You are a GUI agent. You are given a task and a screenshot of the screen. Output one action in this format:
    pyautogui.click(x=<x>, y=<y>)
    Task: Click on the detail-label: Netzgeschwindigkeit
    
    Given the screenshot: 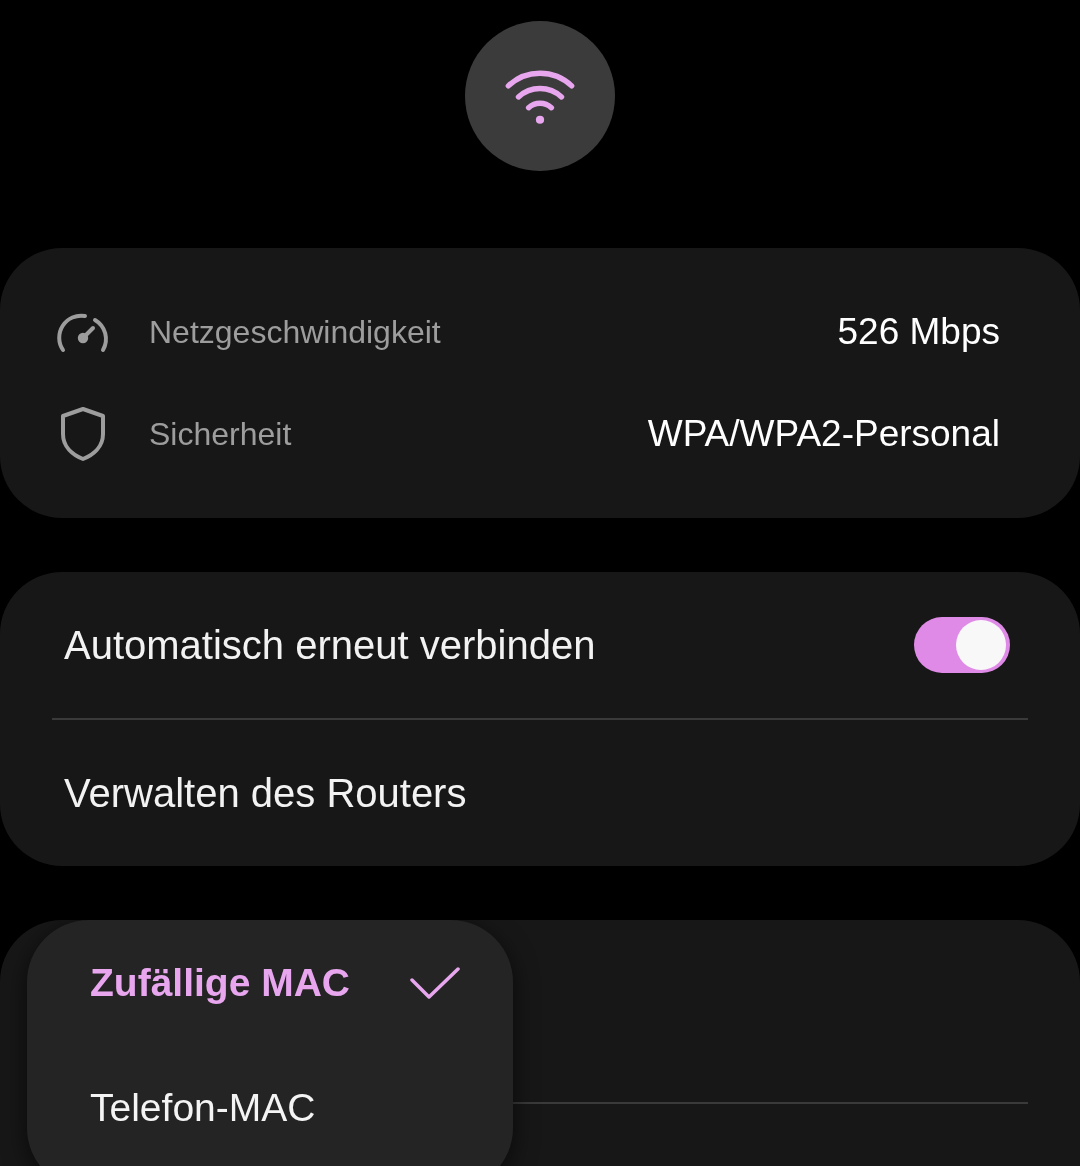 What is the action you would take?
    pyautogui.click(x=295, y=332)
    